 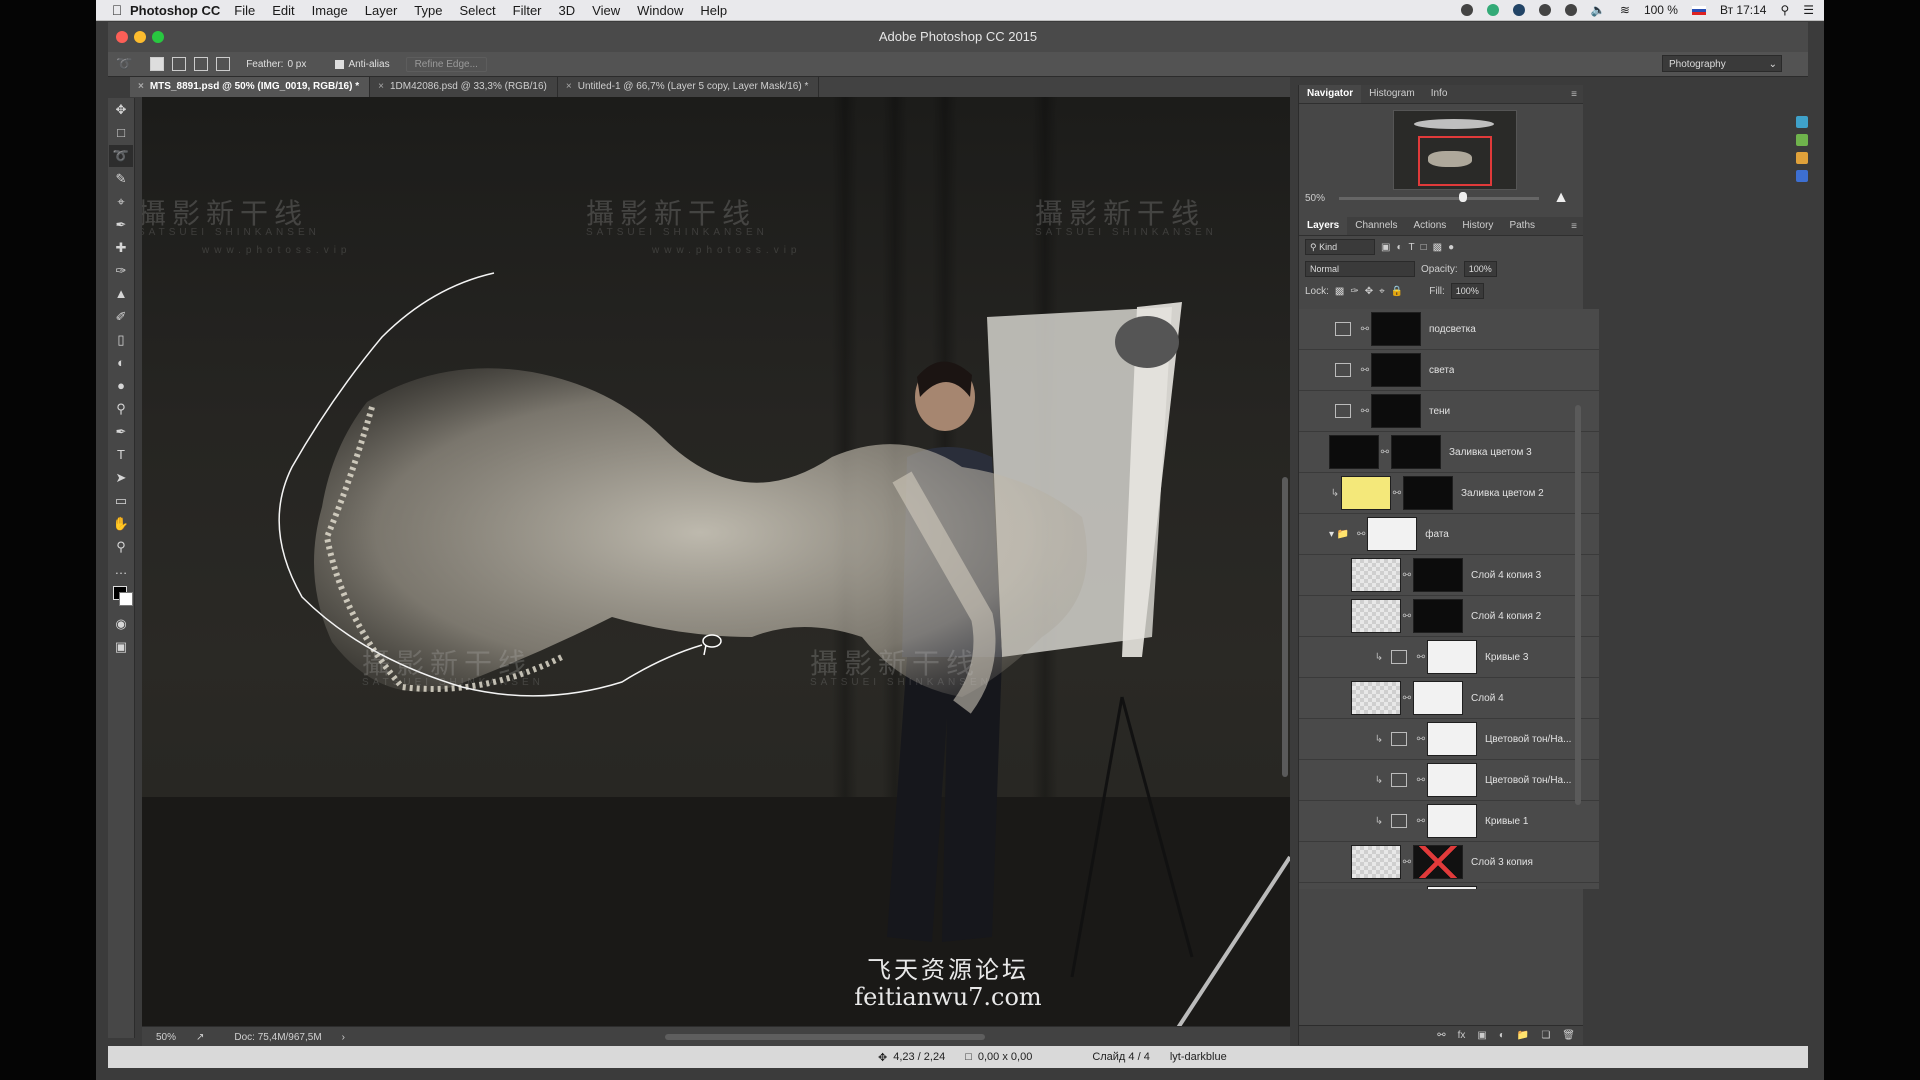 What do you see at coordinates (567, 10) in the screenshot?
I see `menu-3d: 3D` at bounding box center [567, 10].